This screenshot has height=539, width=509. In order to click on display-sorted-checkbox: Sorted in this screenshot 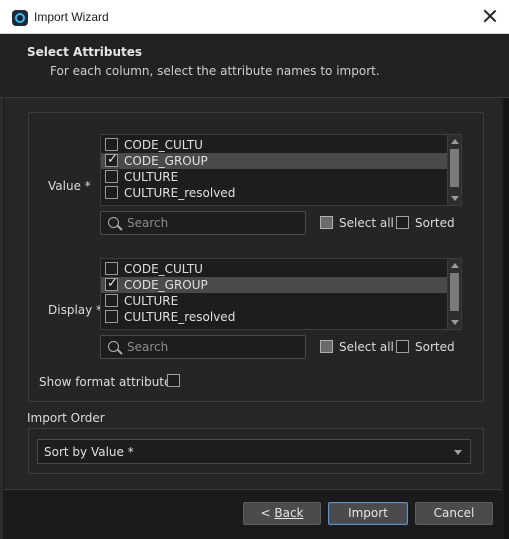, I will do `click(426, 347)`.